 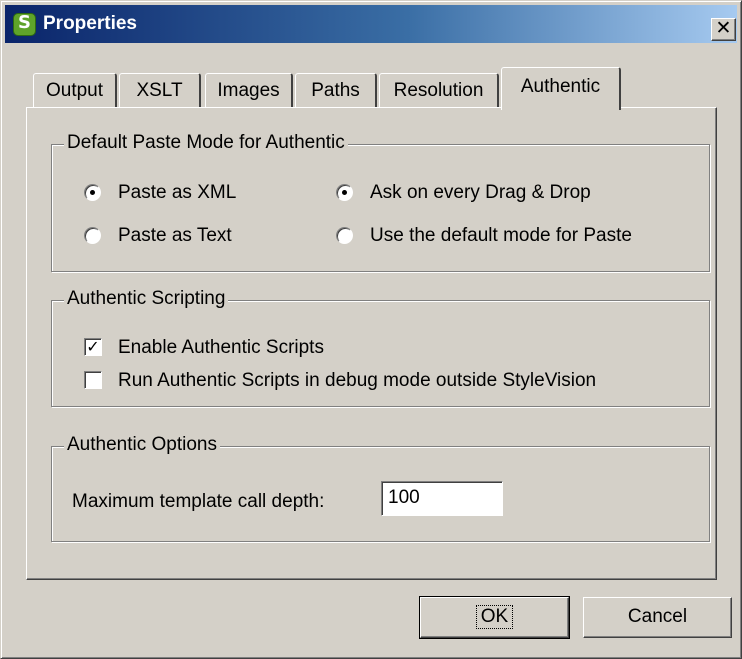 I want to click on enable-scripts-label: Enable Authentic Scripts, so click(x=221, y=347).